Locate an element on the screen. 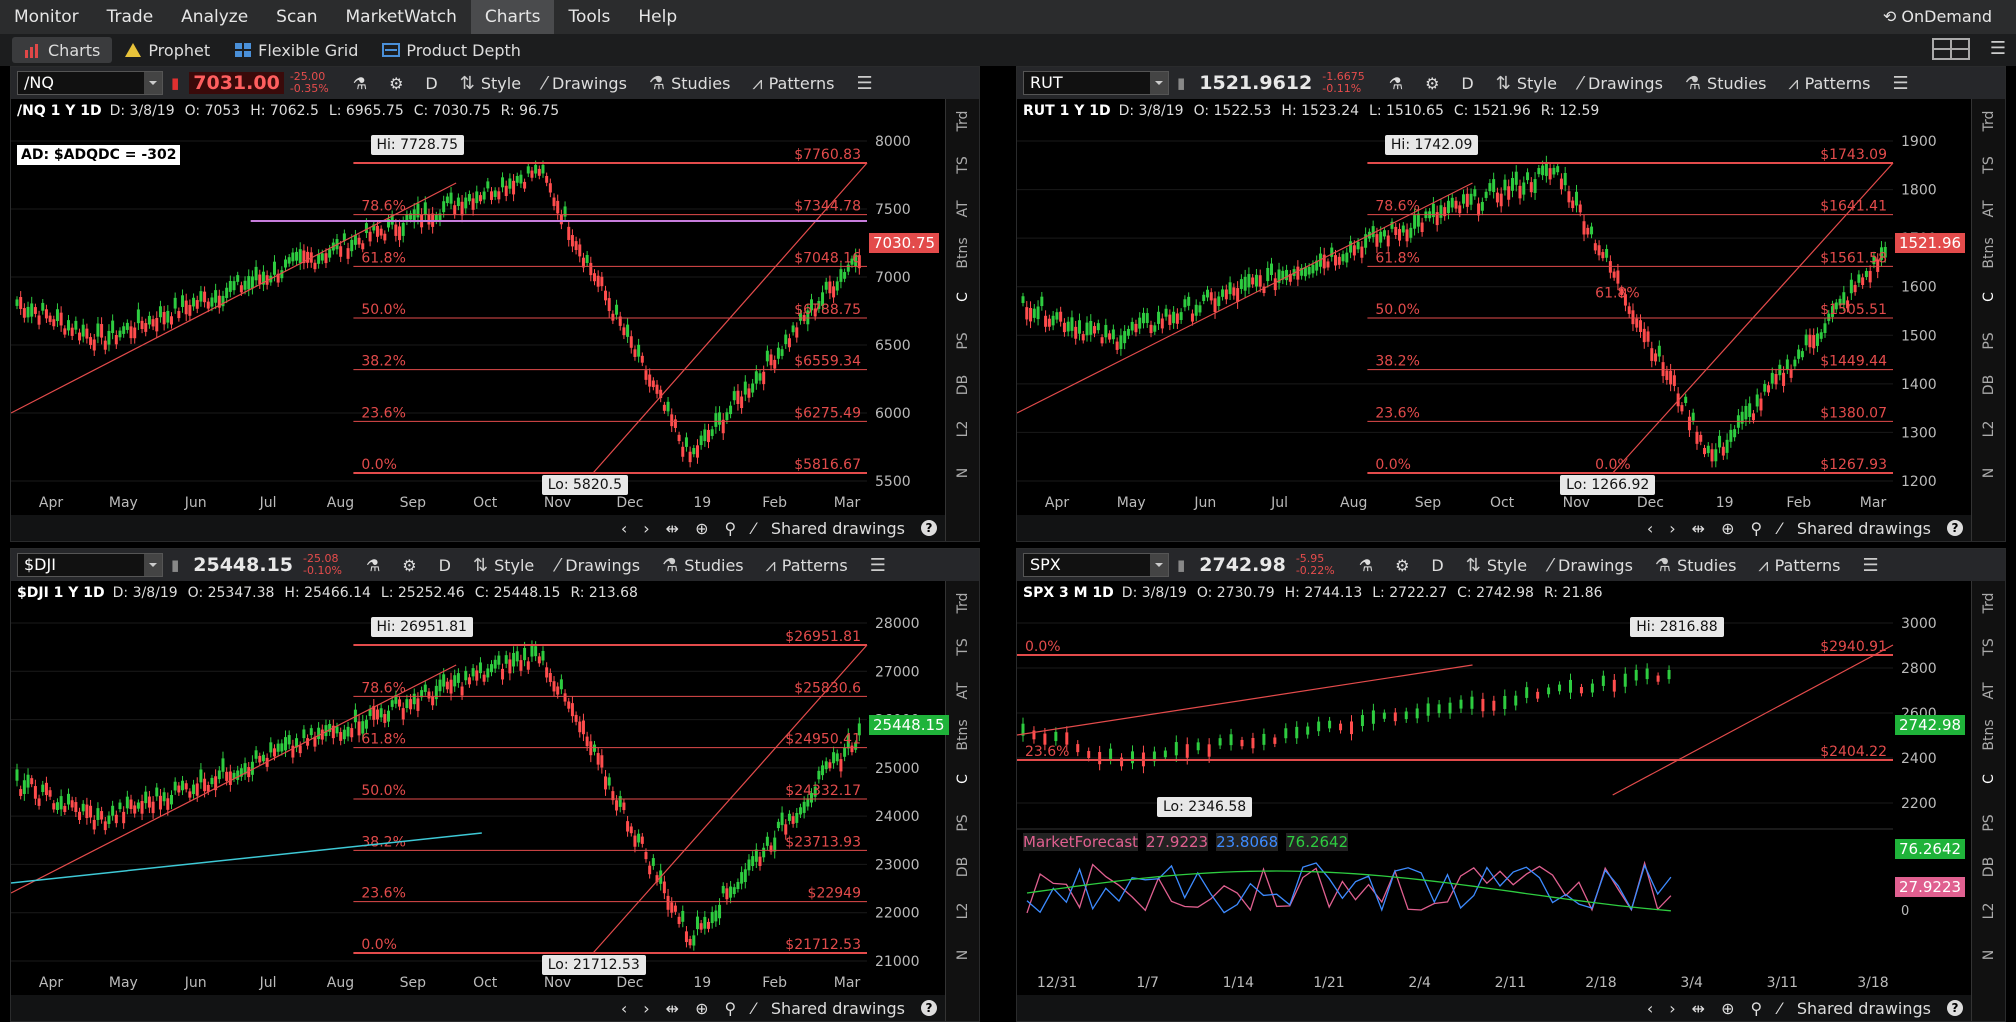 This screenshot has width=2016, height=1022. symbol-input: /NQ is located at coordinates (90, 83).